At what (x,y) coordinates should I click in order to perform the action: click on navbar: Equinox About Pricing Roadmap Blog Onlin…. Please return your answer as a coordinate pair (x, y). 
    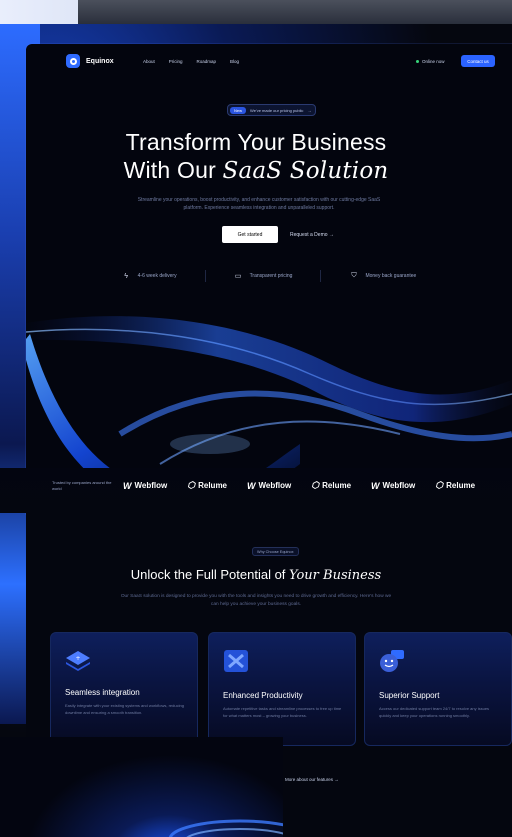
    Looking at the image, I should click on (269, 62).